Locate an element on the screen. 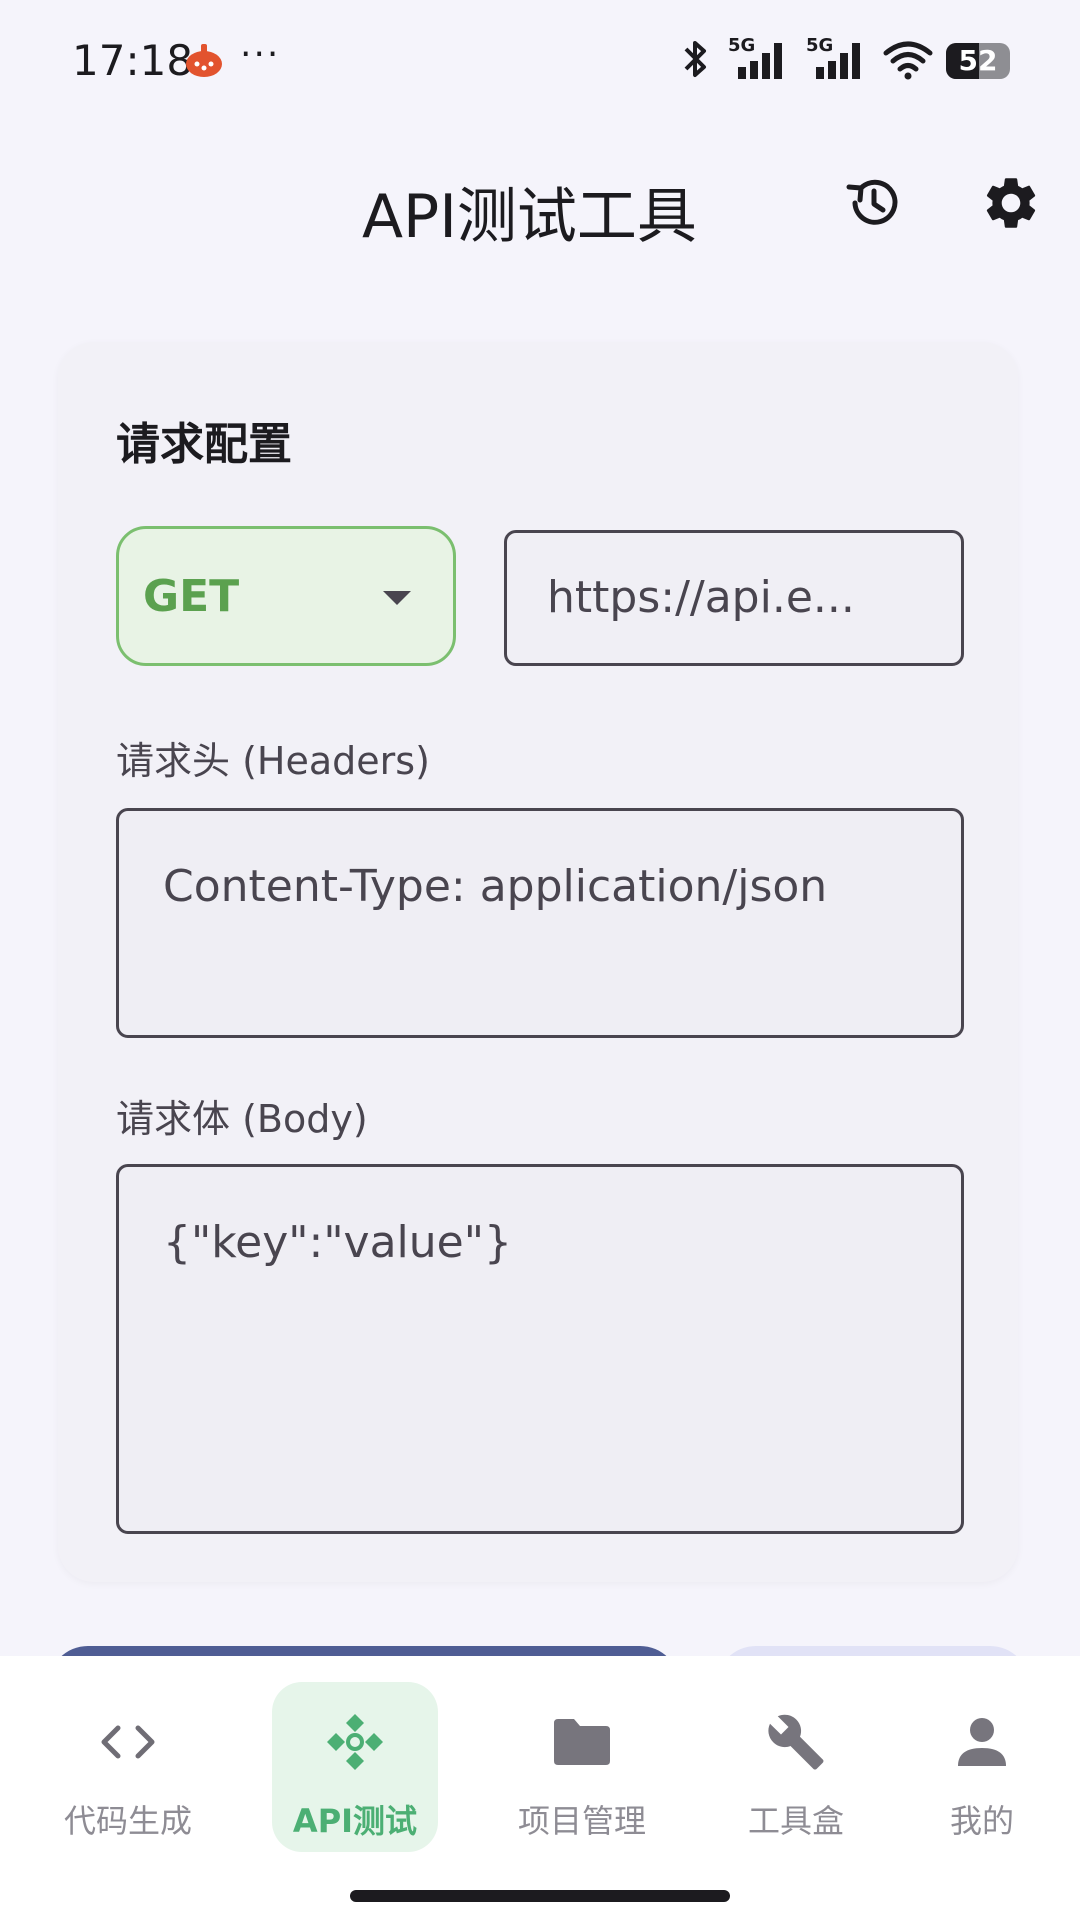 The image size is (1080, 1920). nav-label-project-management: 项目管理 is located at coordinates (581, 1821).